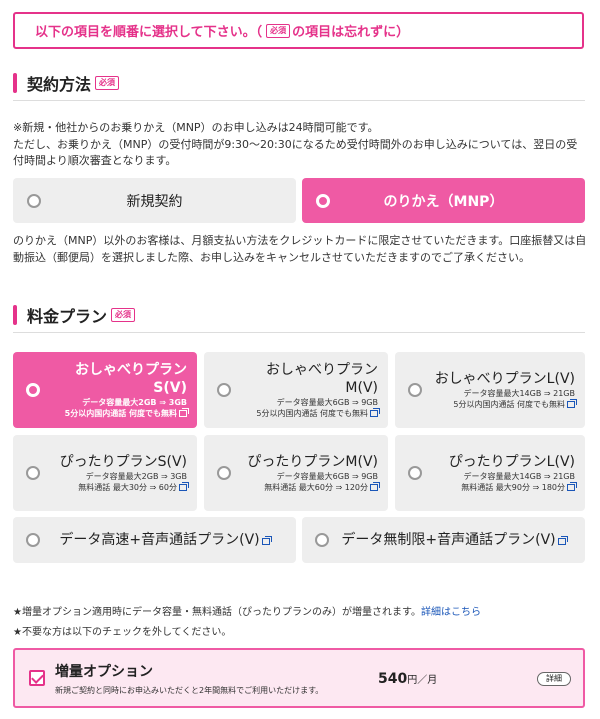  Describe the element at coordinates (123, 462) in the screenshot. I see `plan-name: ぴったりプランS(V)` at that location.